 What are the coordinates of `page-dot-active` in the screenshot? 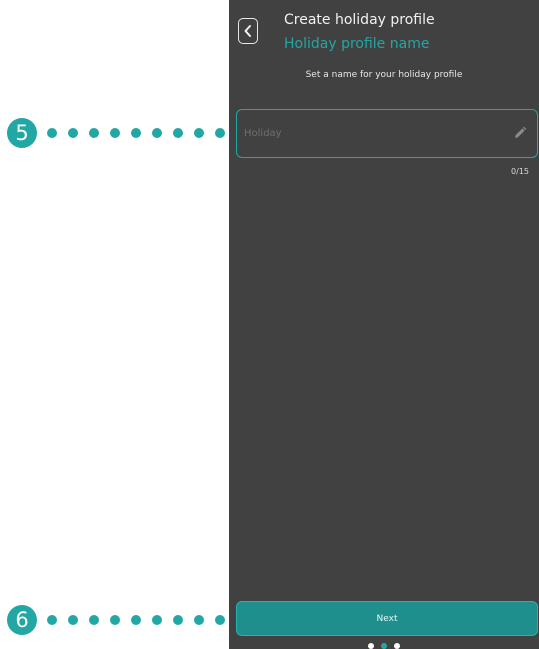 It's located at (384, 646).